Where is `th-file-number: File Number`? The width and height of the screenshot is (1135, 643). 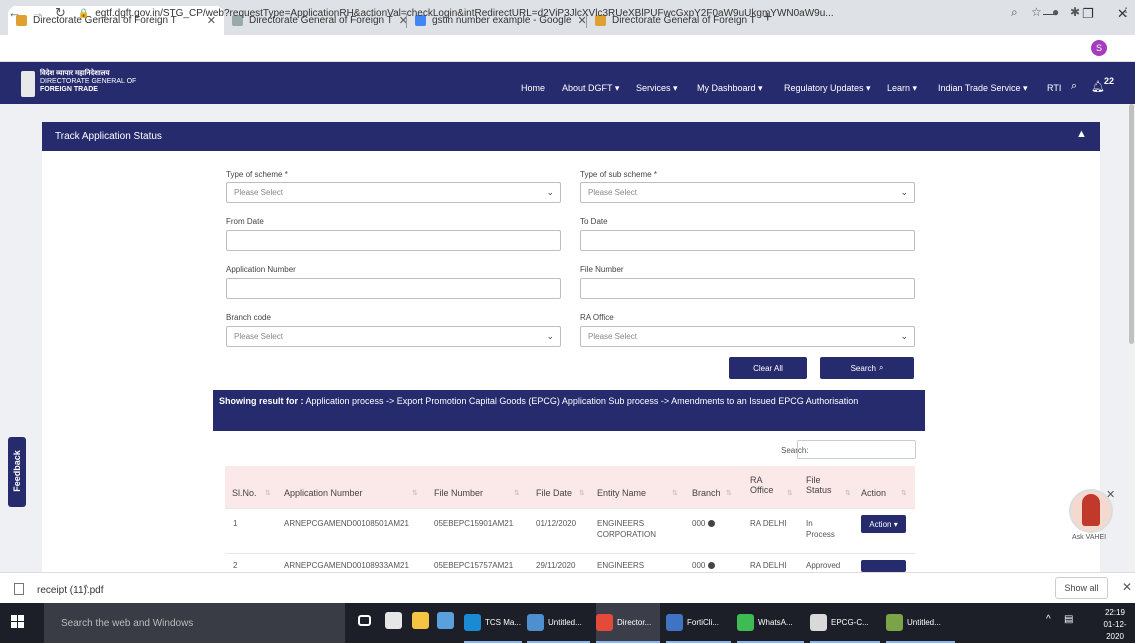
th-file-number: File Number is located at coordinates (458, 493).